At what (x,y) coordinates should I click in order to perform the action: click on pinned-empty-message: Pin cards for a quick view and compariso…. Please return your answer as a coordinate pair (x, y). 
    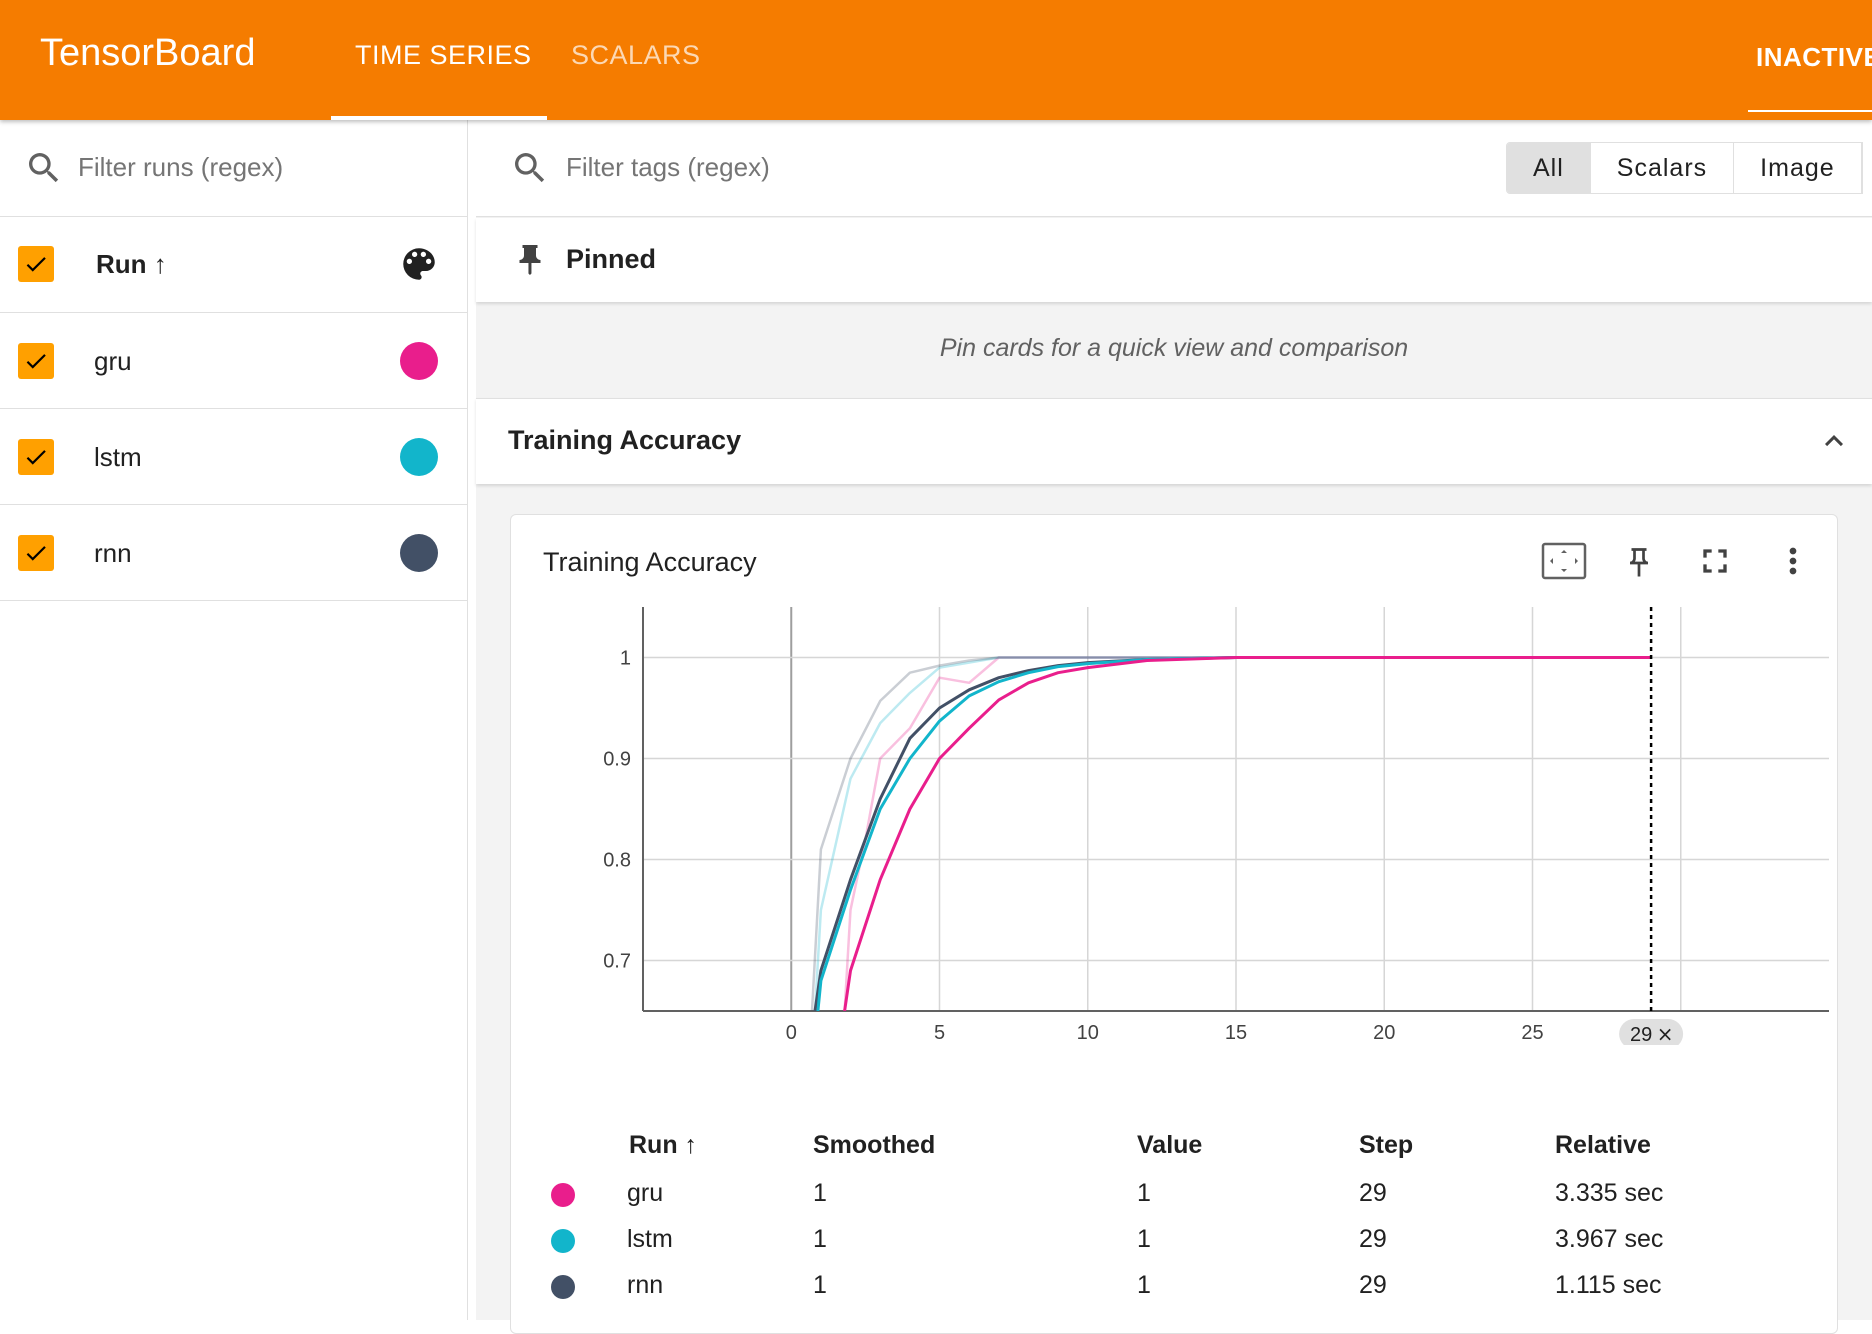
    Looking at the image, I should click on (1174, 348).